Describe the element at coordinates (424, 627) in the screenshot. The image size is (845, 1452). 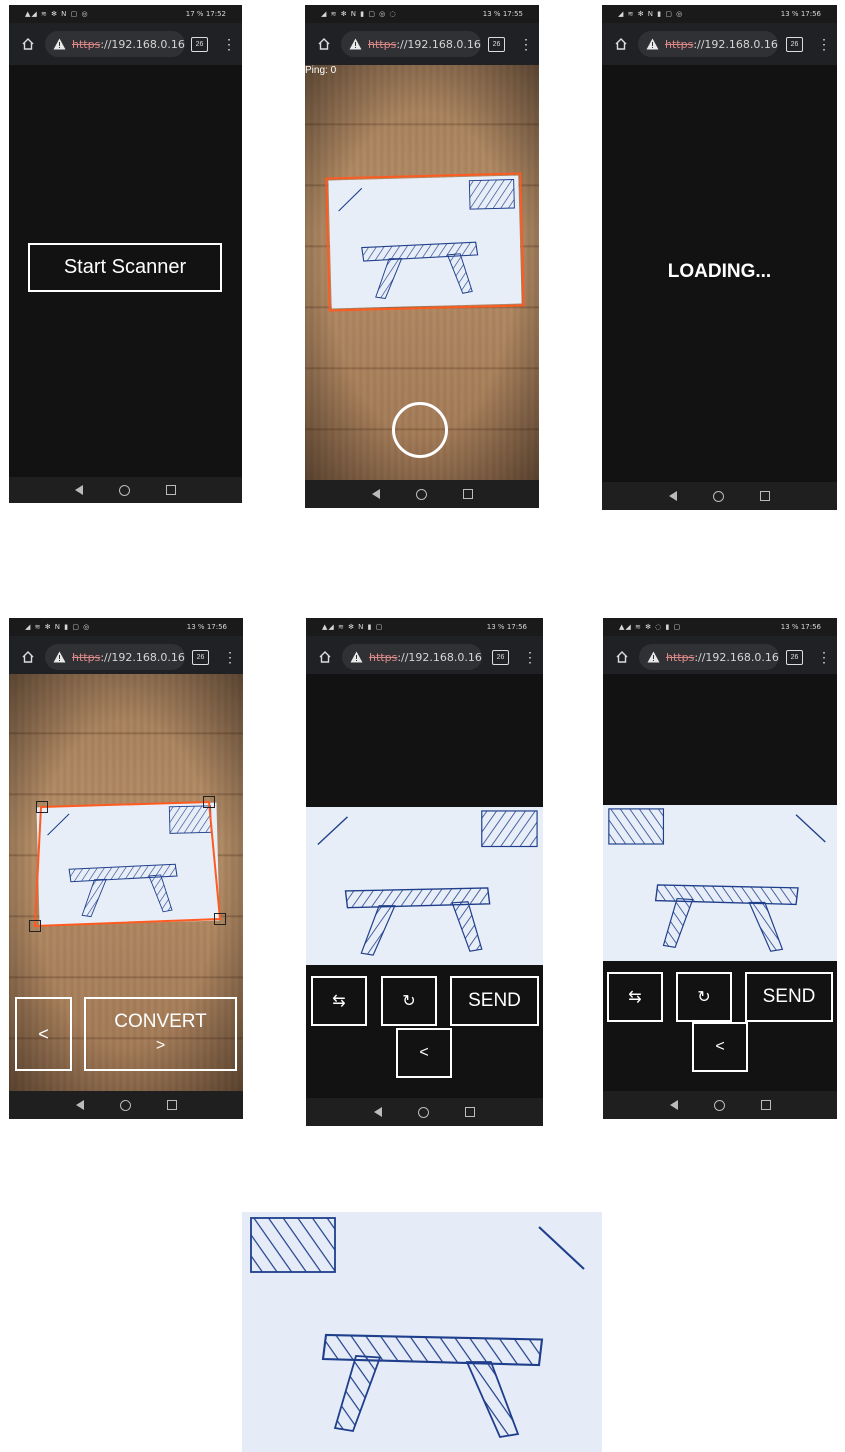
I see `status-bar: ▲◢ ≋ ✻ N ▮ ▢ 13 % 17:56` at that location.